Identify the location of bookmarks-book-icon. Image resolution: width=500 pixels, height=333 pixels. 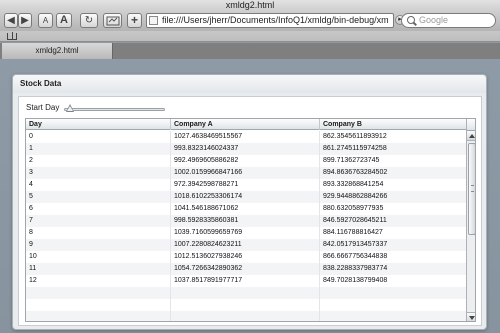
(12, 36).